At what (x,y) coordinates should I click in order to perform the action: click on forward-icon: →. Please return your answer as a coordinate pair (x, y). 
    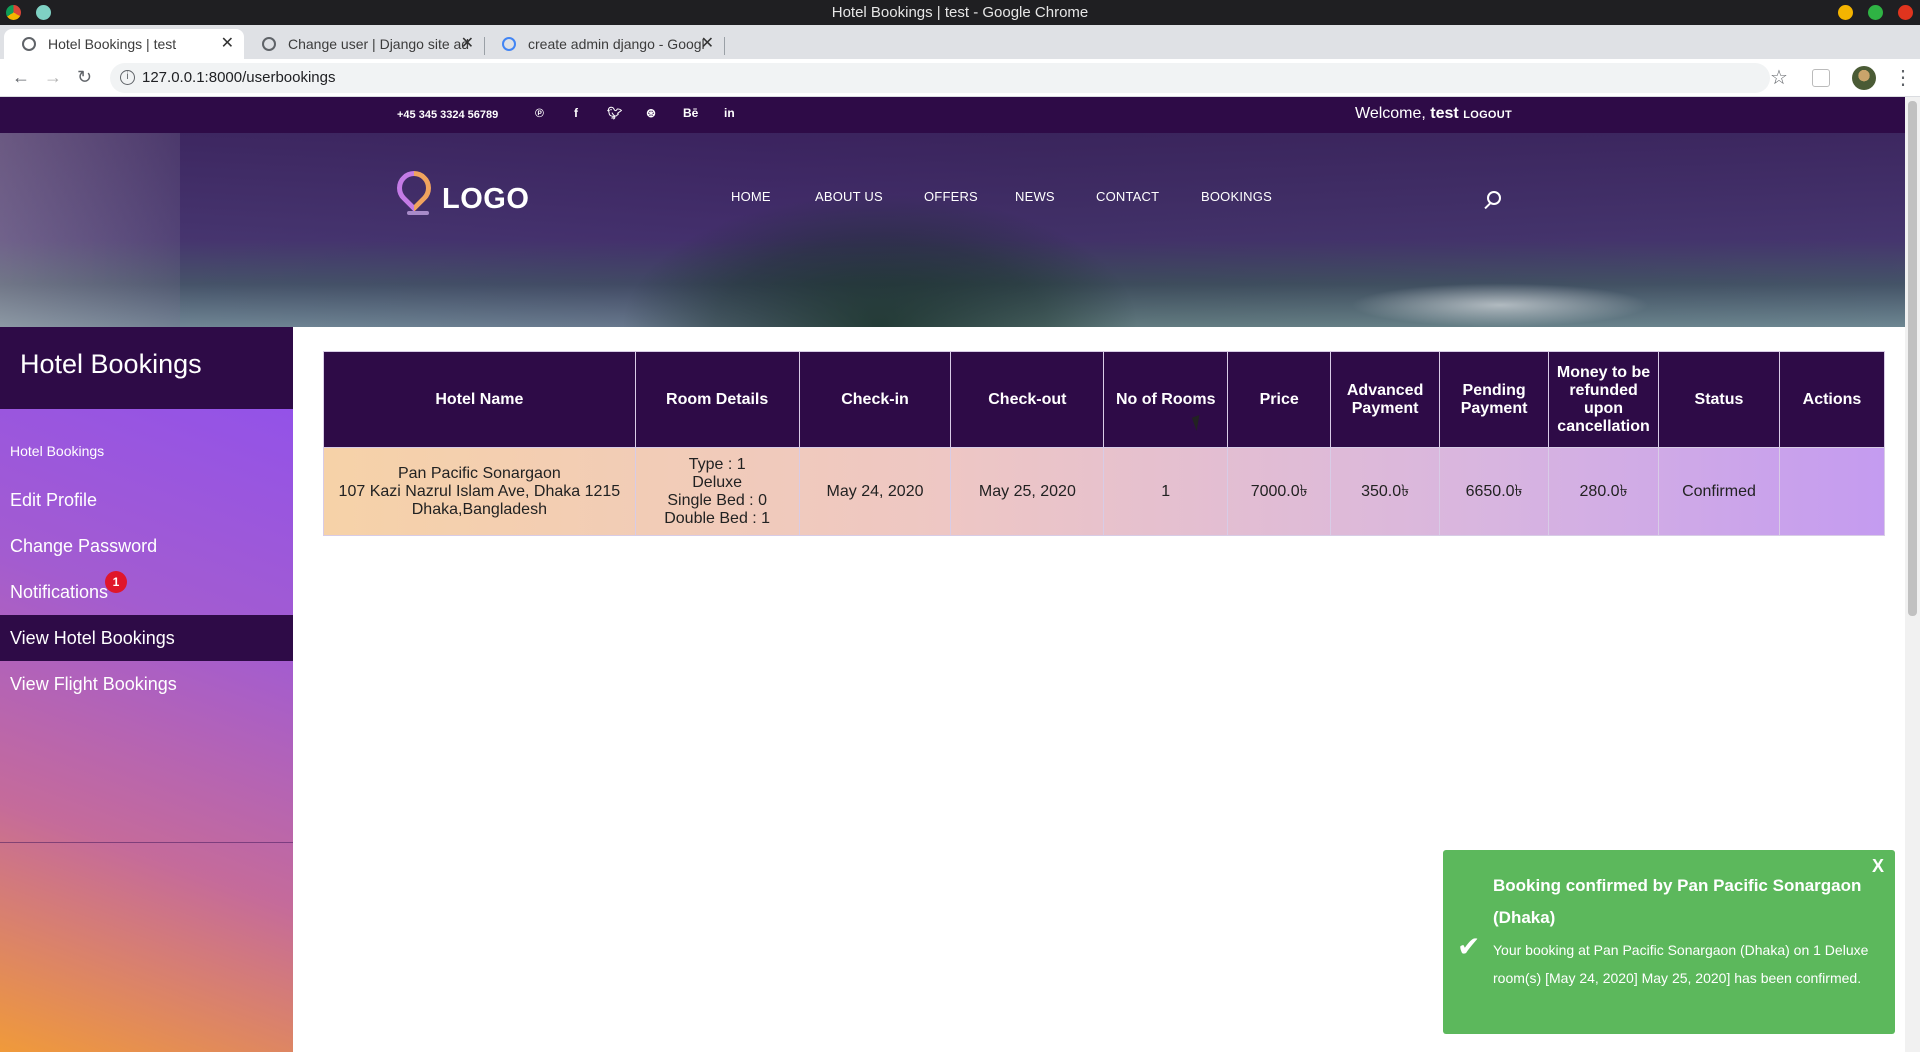
    Looking at the image, I should click on (53, 77).